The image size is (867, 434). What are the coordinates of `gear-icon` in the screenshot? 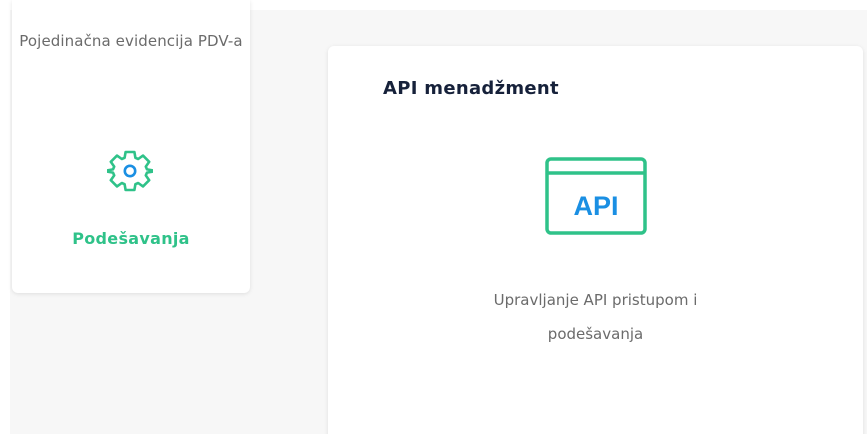 It's located at (130, 171).